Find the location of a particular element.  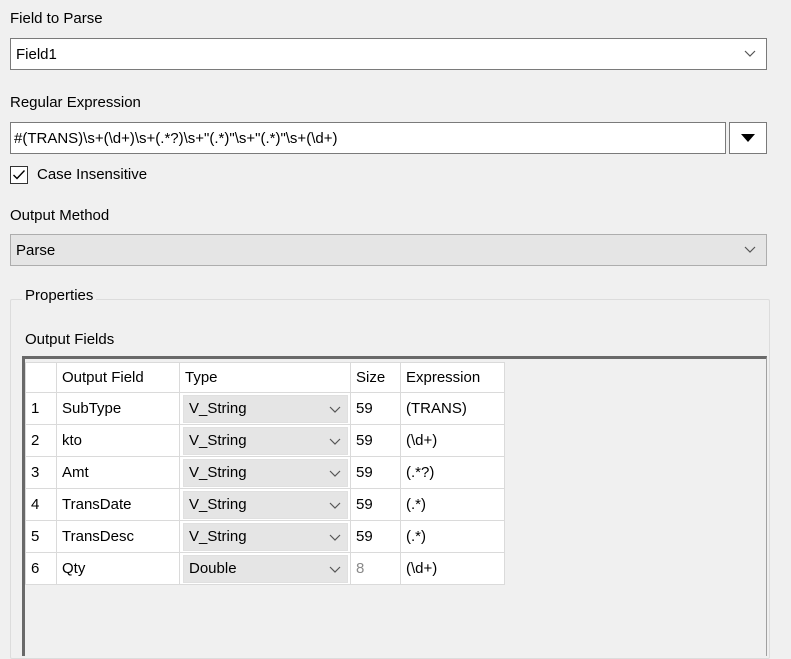

table-row: 6 Qty Double 8 (\d+) is located at coordinates (265, 568).